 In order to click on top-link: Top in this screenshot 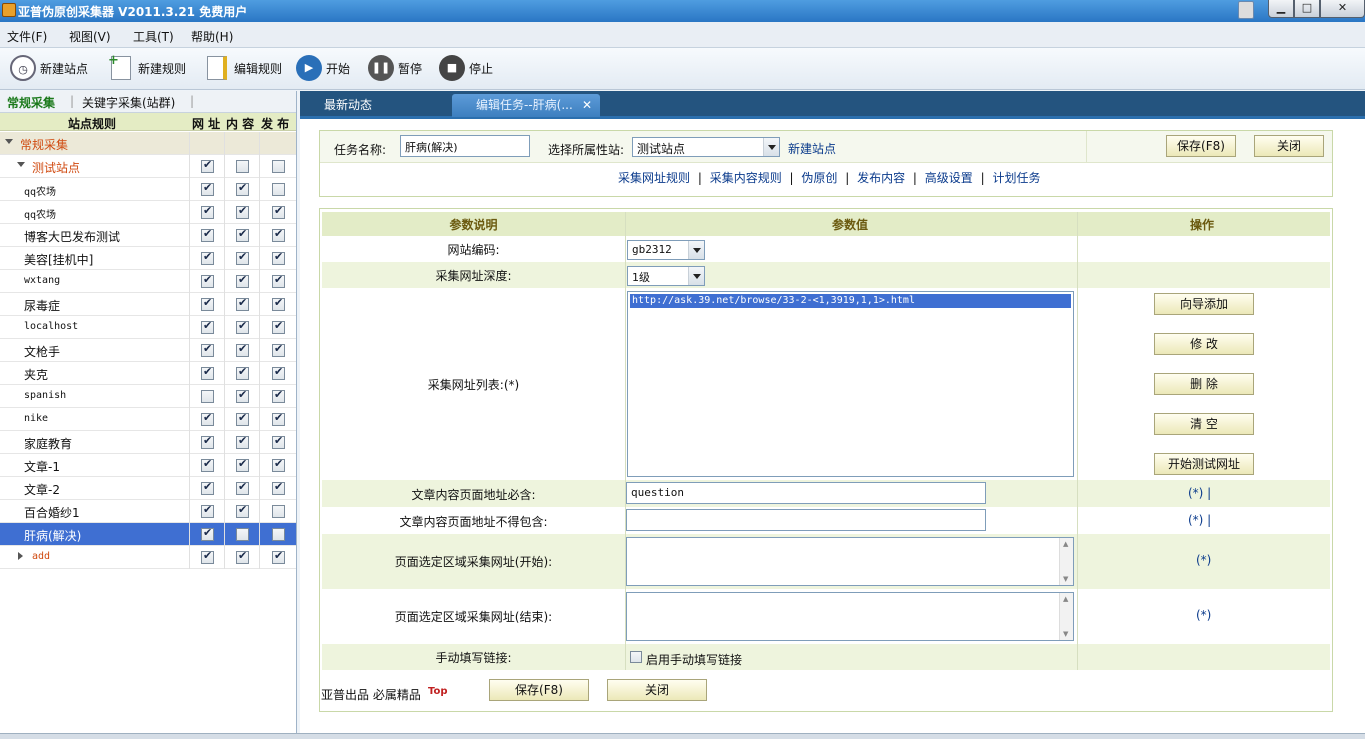, I will do `click(438, 691)`.